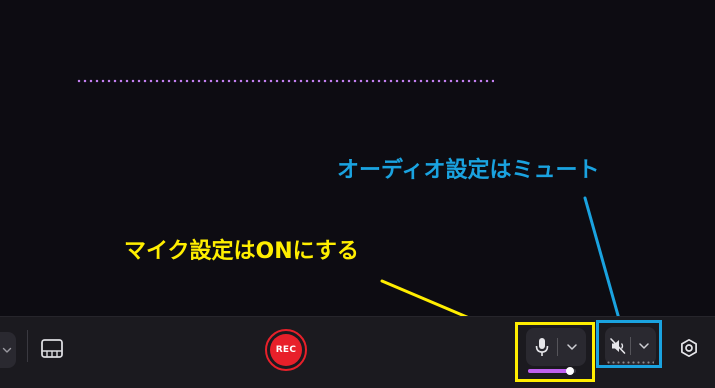 The width and height of the screenshot is (715, 388). I want to click on mic-control, so click(556, 347).